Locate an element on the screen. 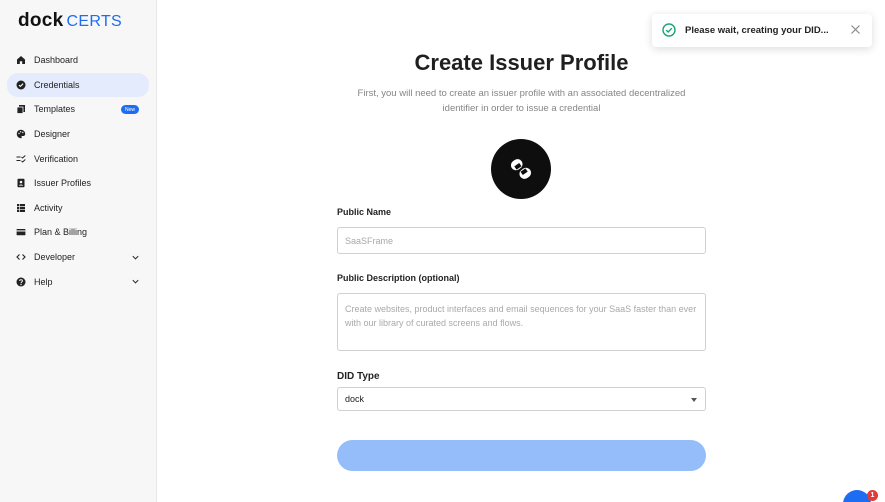  sidebar-item-label: Credentials is located at coordinates (57, 84).